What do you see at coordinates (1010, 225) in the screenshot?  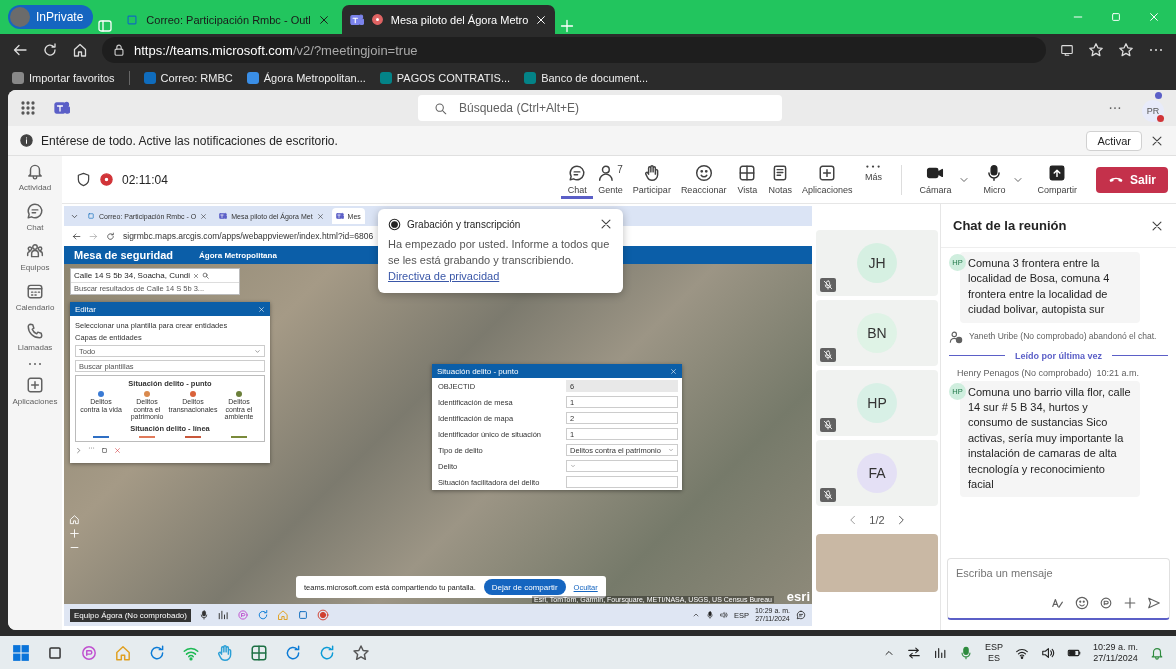 I see `panel-title: Chat de la reunión` at bounding box center [1010, 225].